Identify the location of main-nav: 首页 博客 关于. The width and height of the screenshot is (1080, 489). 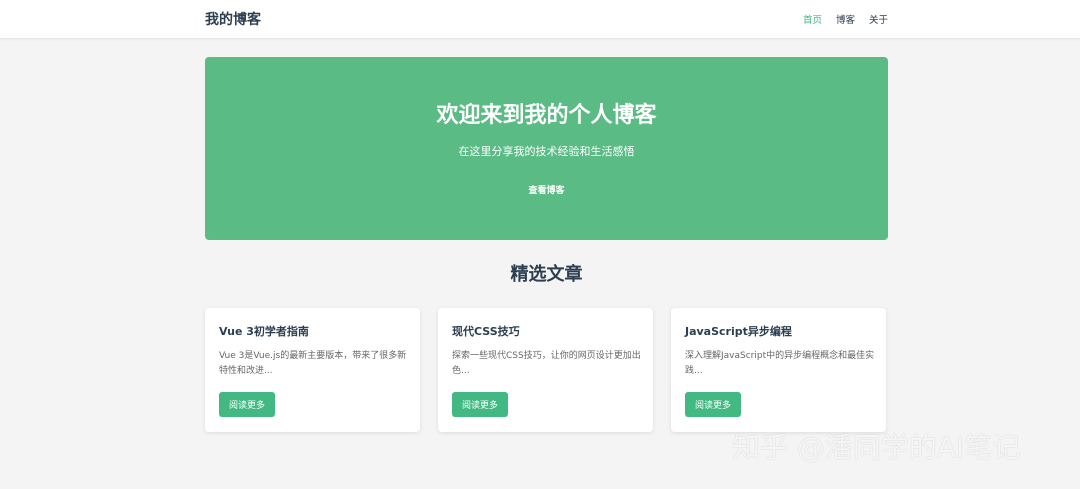
(845, 19).